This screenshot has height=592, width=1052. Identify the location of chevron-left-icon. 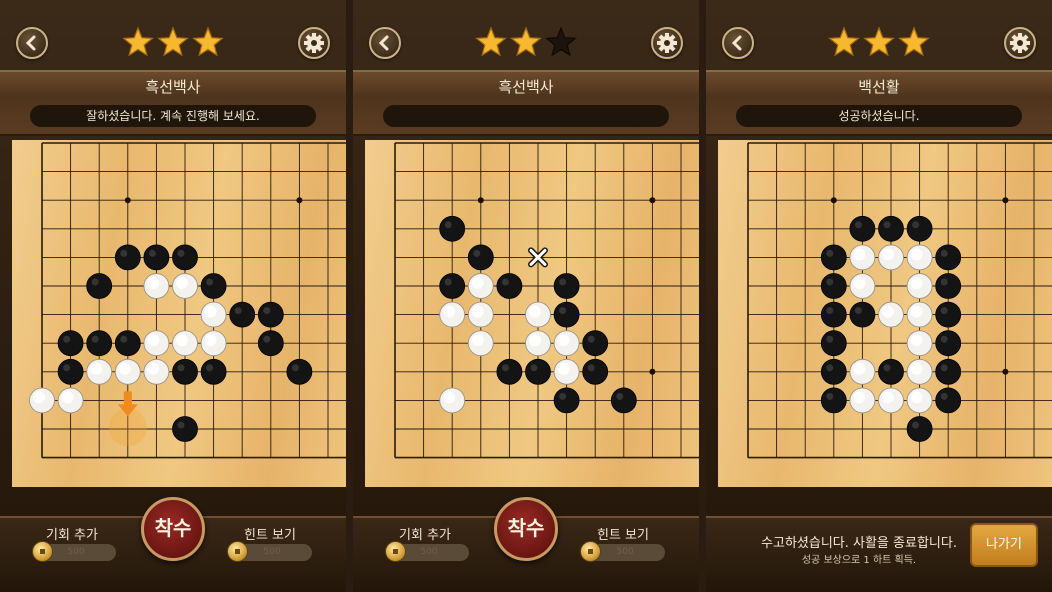
(30, 43).